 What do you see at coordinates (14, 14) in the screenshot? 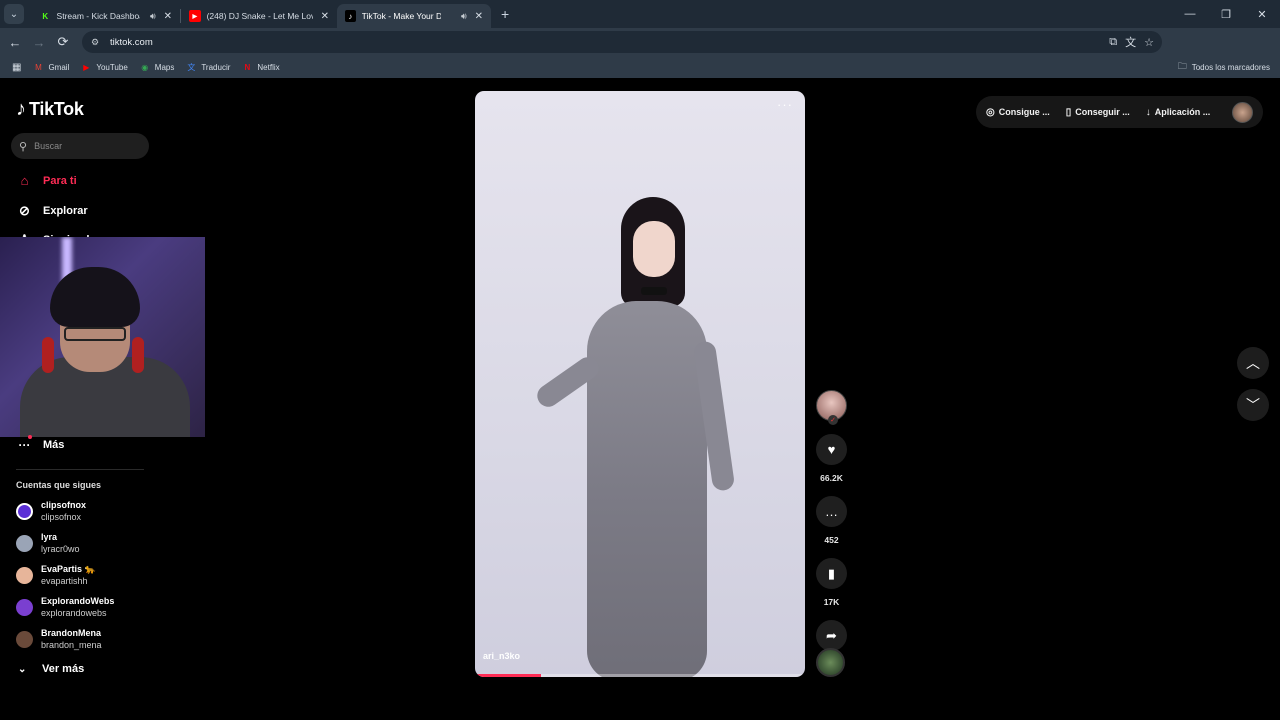
I see `tab-search-button: ⌄` at bounding box center [14, 14].